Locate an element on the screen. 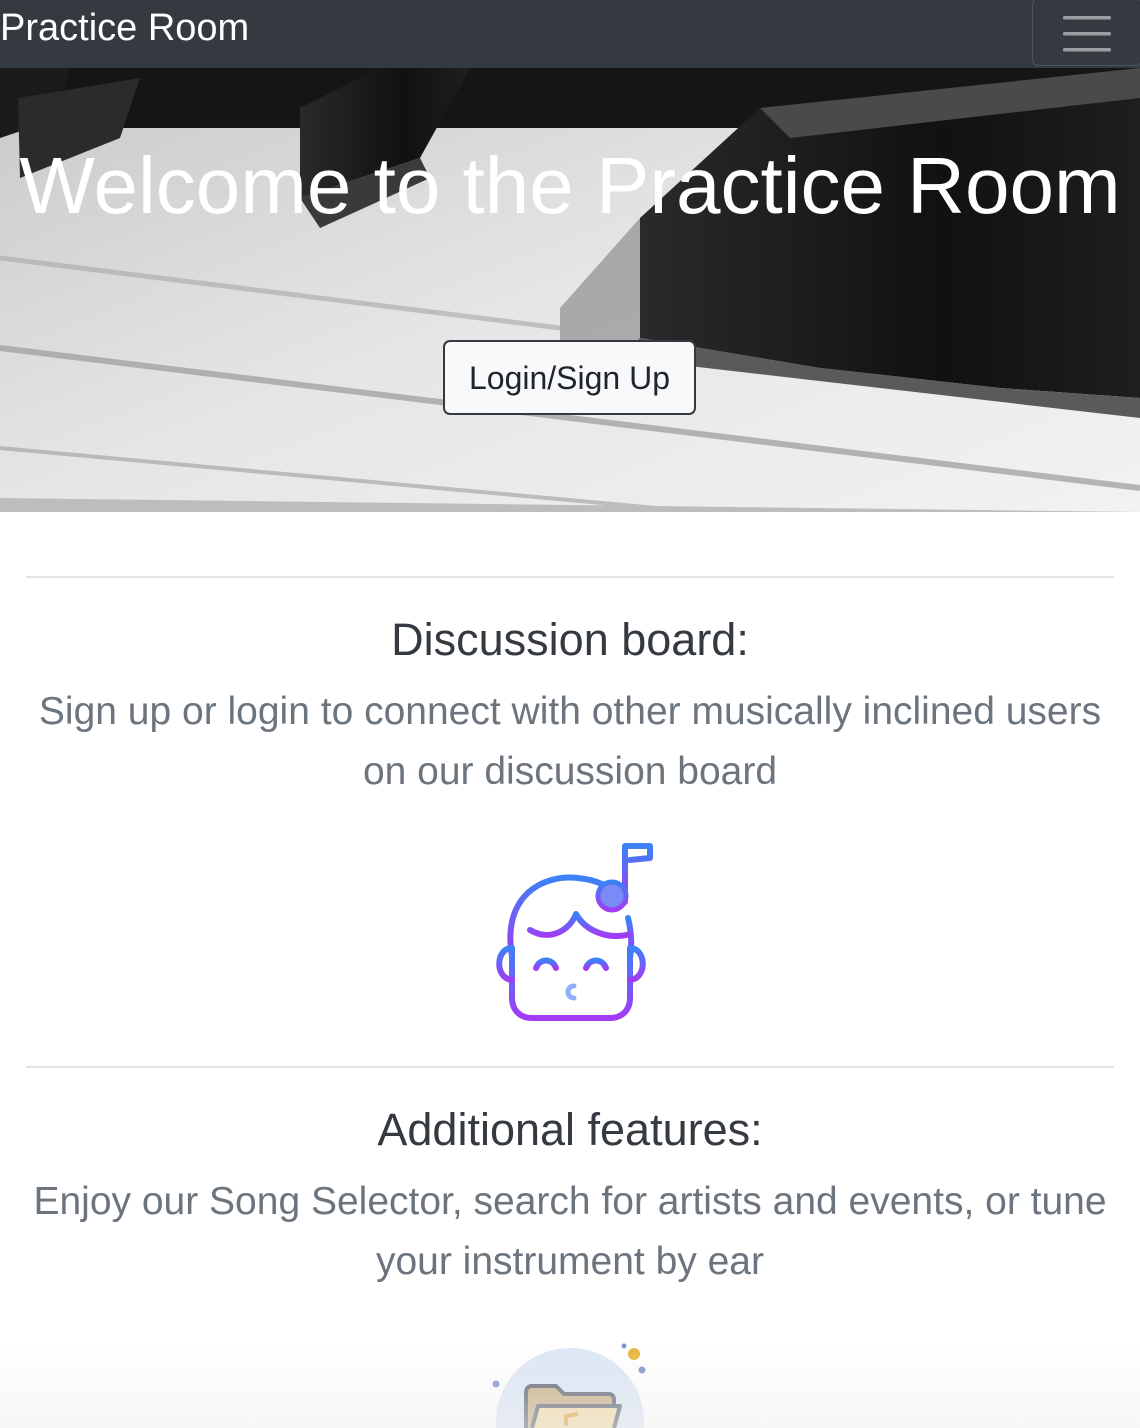 Image resolution: width=1140 pixels, height=1428 pixels. navbar: Practice Room is located at coordinates (570, 34).